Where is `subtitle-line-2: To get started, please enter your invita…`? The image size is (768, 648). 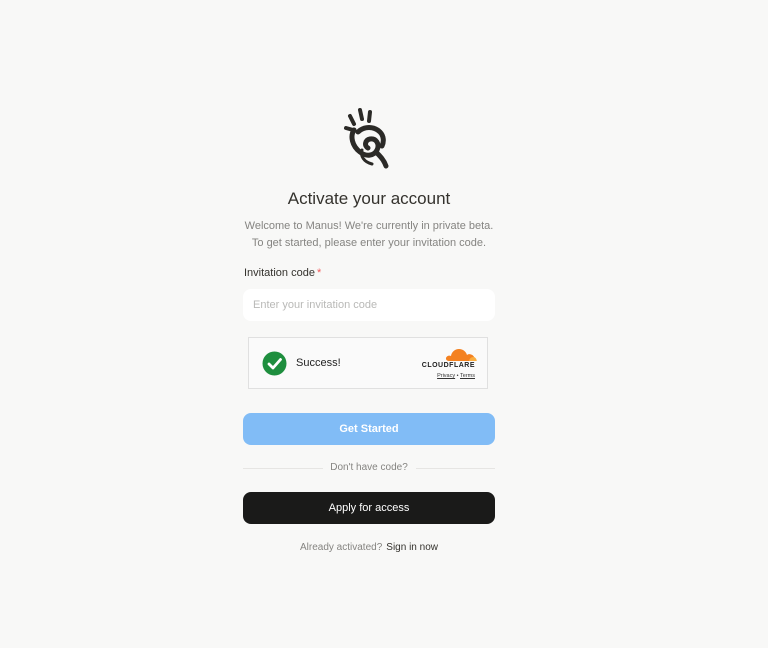
subtitle-line-2: To get started, please enter your invita… is located at coordinates (369, 243).